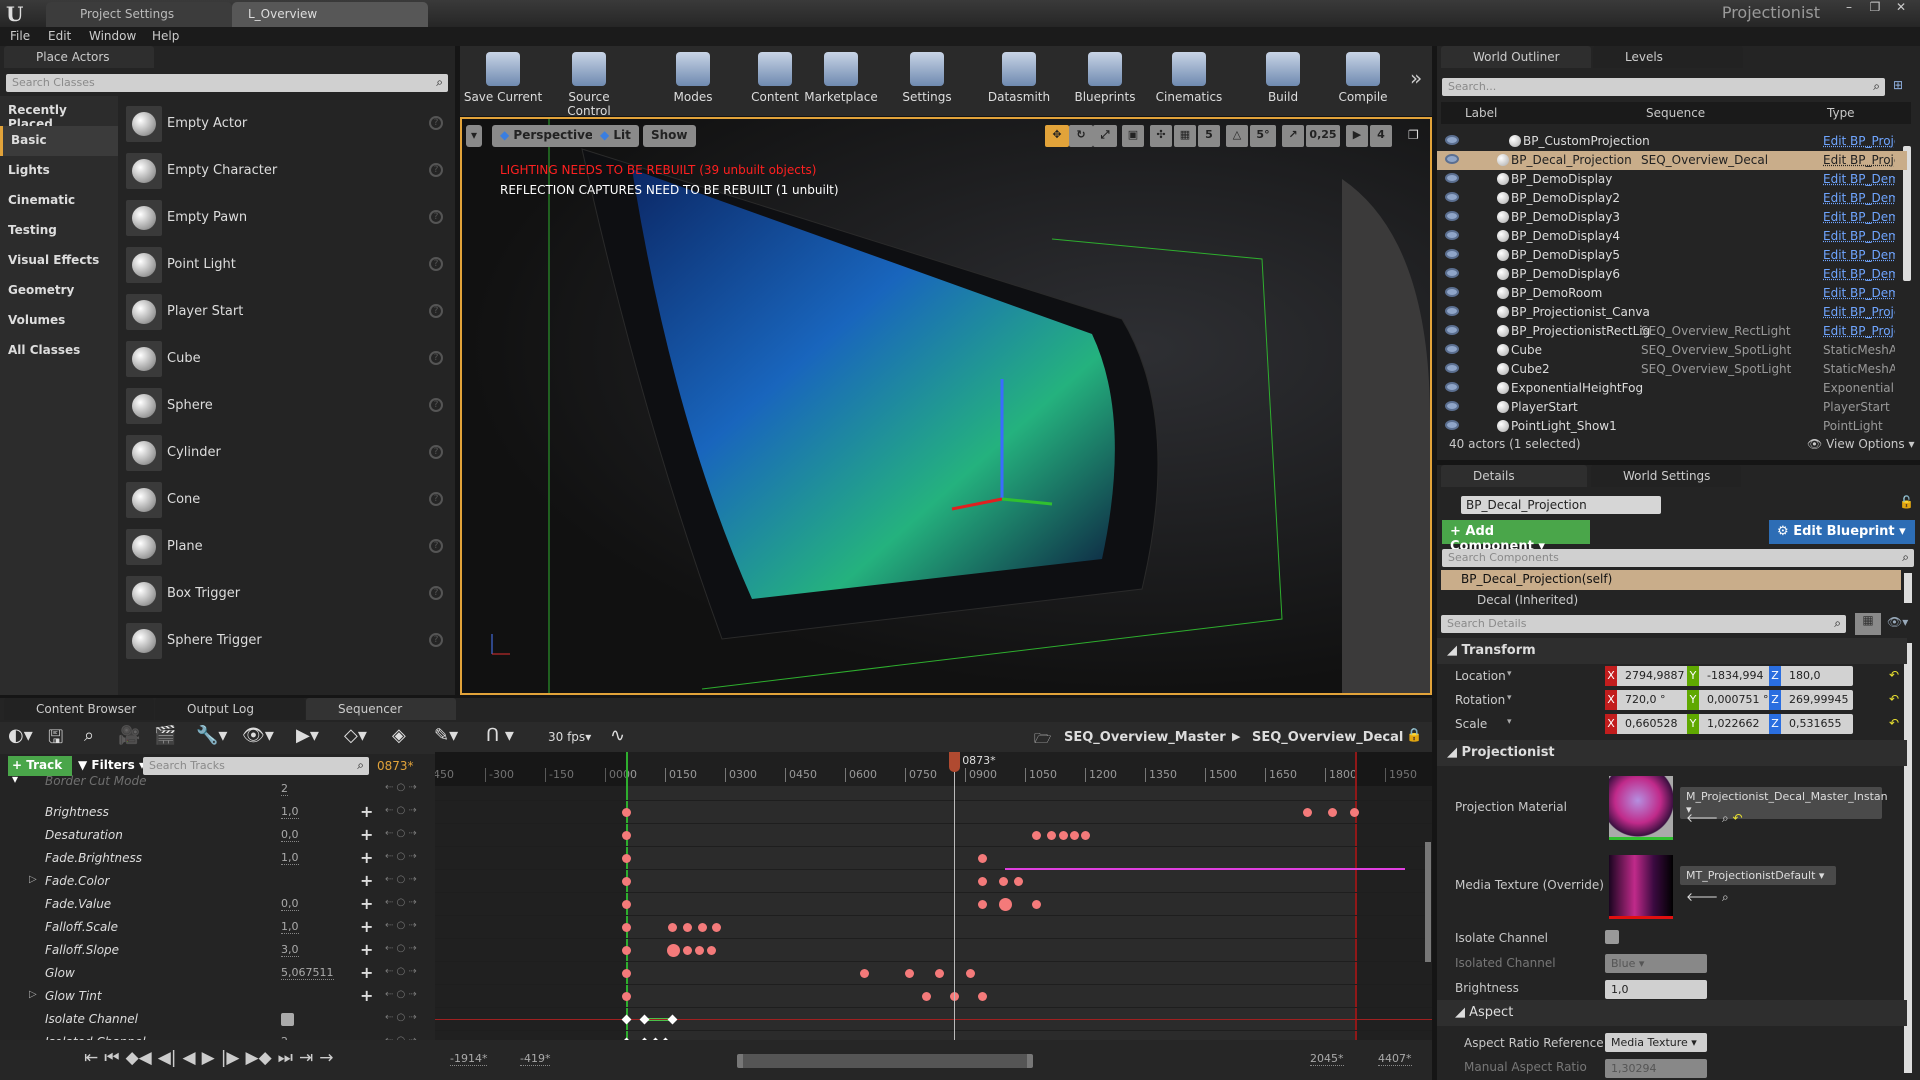 Image resolution: width=1920 pixels, height=1080 pixels. What do you see at coordinates (1898, 85) in the screenshot?
I see `add-folder-icon: ⊞` at bounding box center [1898, 85].